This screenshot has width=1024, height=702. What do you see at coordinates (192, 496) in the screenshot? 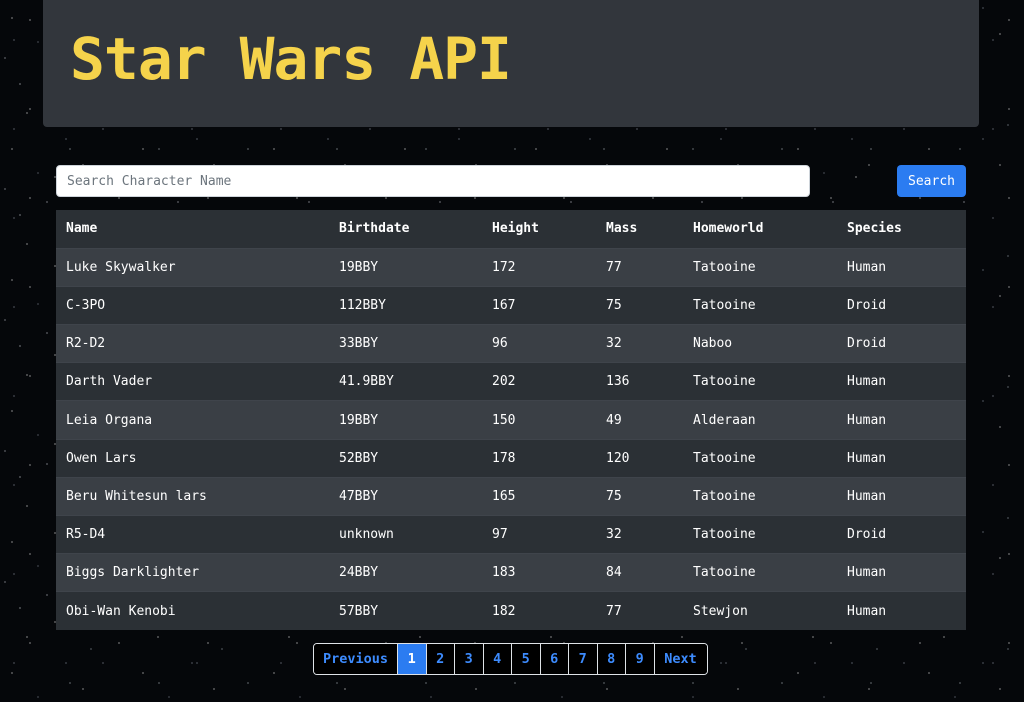
I see `cell-name: Beru Whitesun lars` at bounding box center [192, 496].